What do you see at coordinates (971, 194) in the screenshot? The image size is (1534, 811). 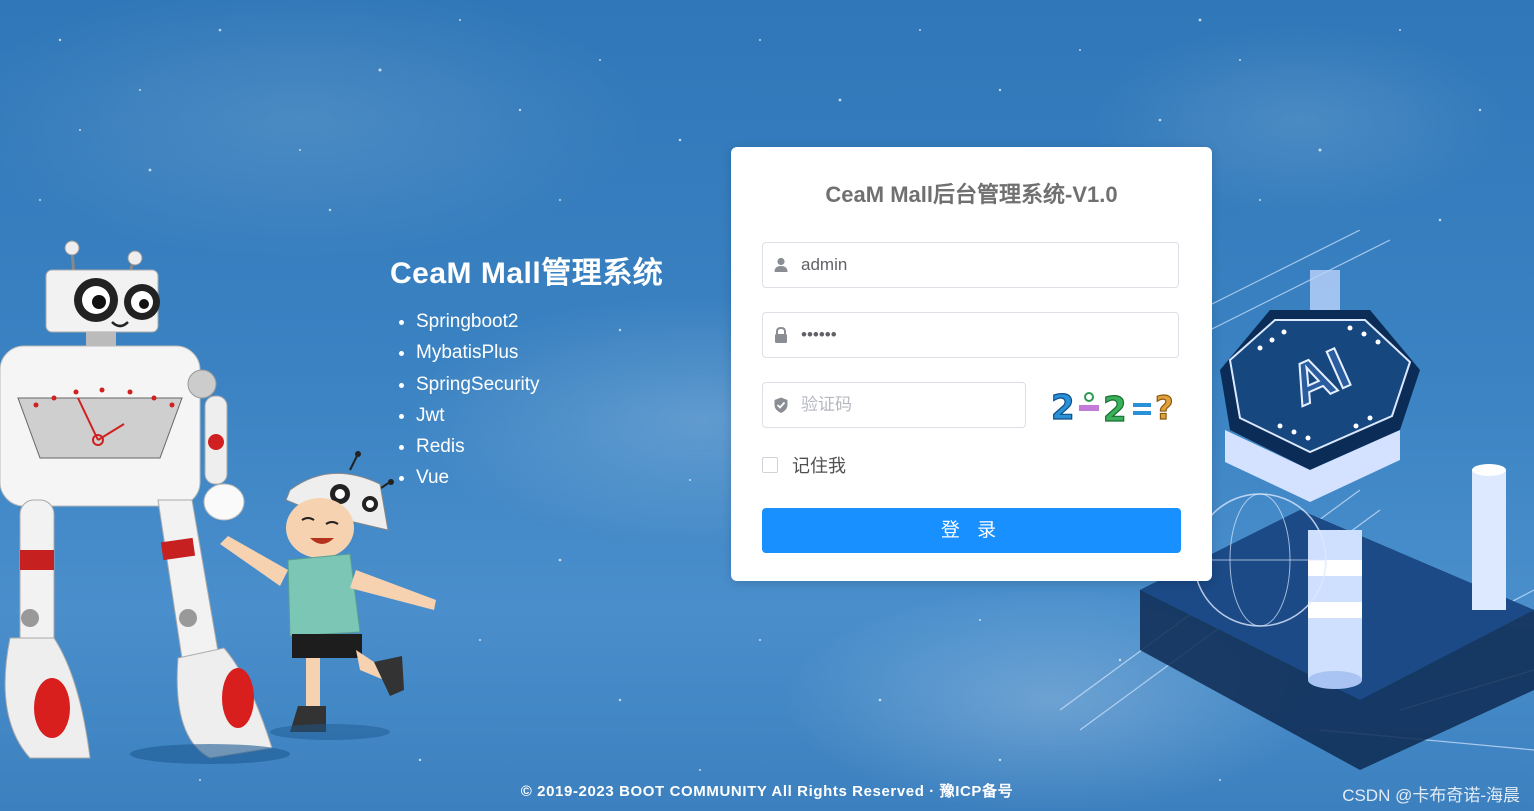 I see `login-title: CeaM Mall后台管理系统-V1.0` at bounding box center [971, 194].